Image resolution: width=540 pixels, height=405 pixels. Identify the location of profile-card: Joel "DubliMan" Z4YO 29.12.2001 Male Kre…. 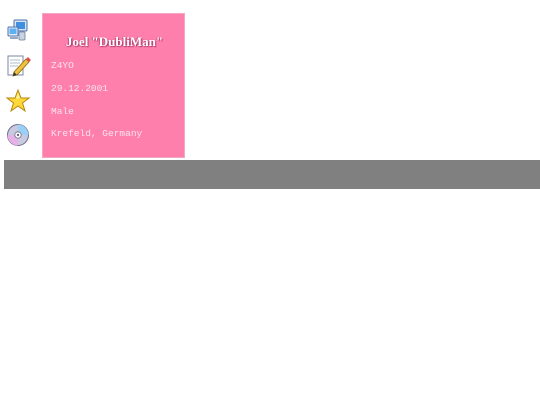
(113, 85).